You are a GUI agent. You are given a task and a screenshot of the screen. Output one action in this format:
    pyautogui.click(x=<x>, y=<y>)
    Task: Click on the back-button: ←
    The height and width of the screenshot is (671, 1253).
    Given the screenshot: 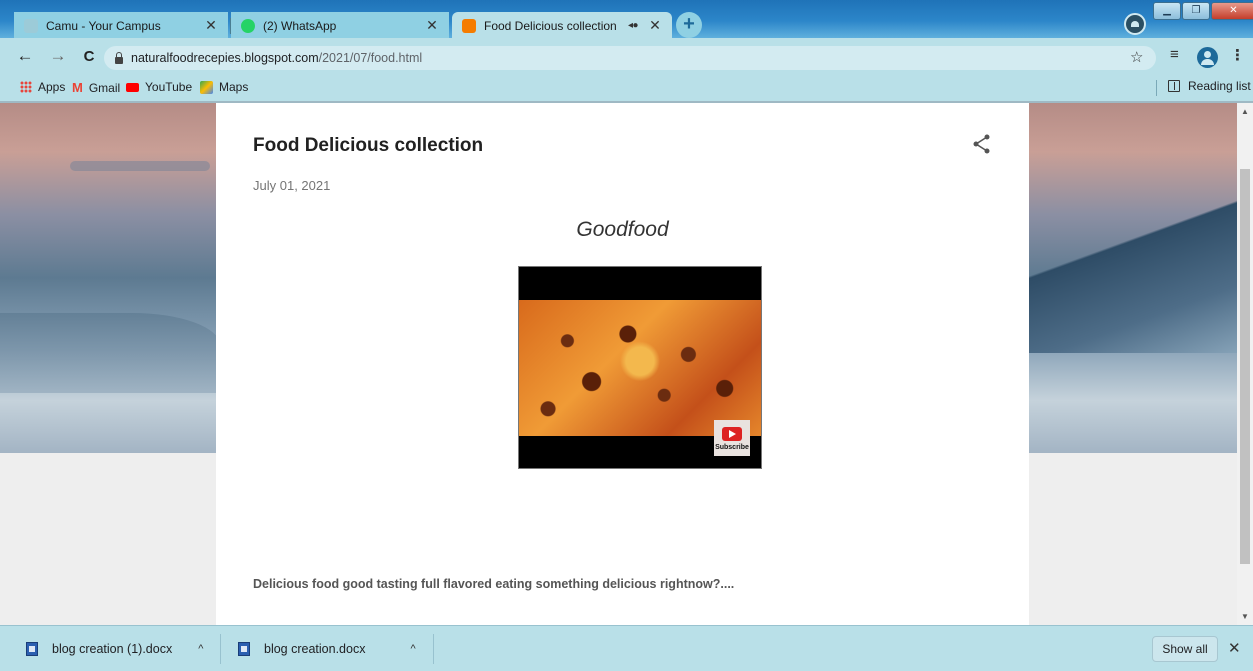 What is the action you would take?
    pyautogui.click(x=25, y=56)
    